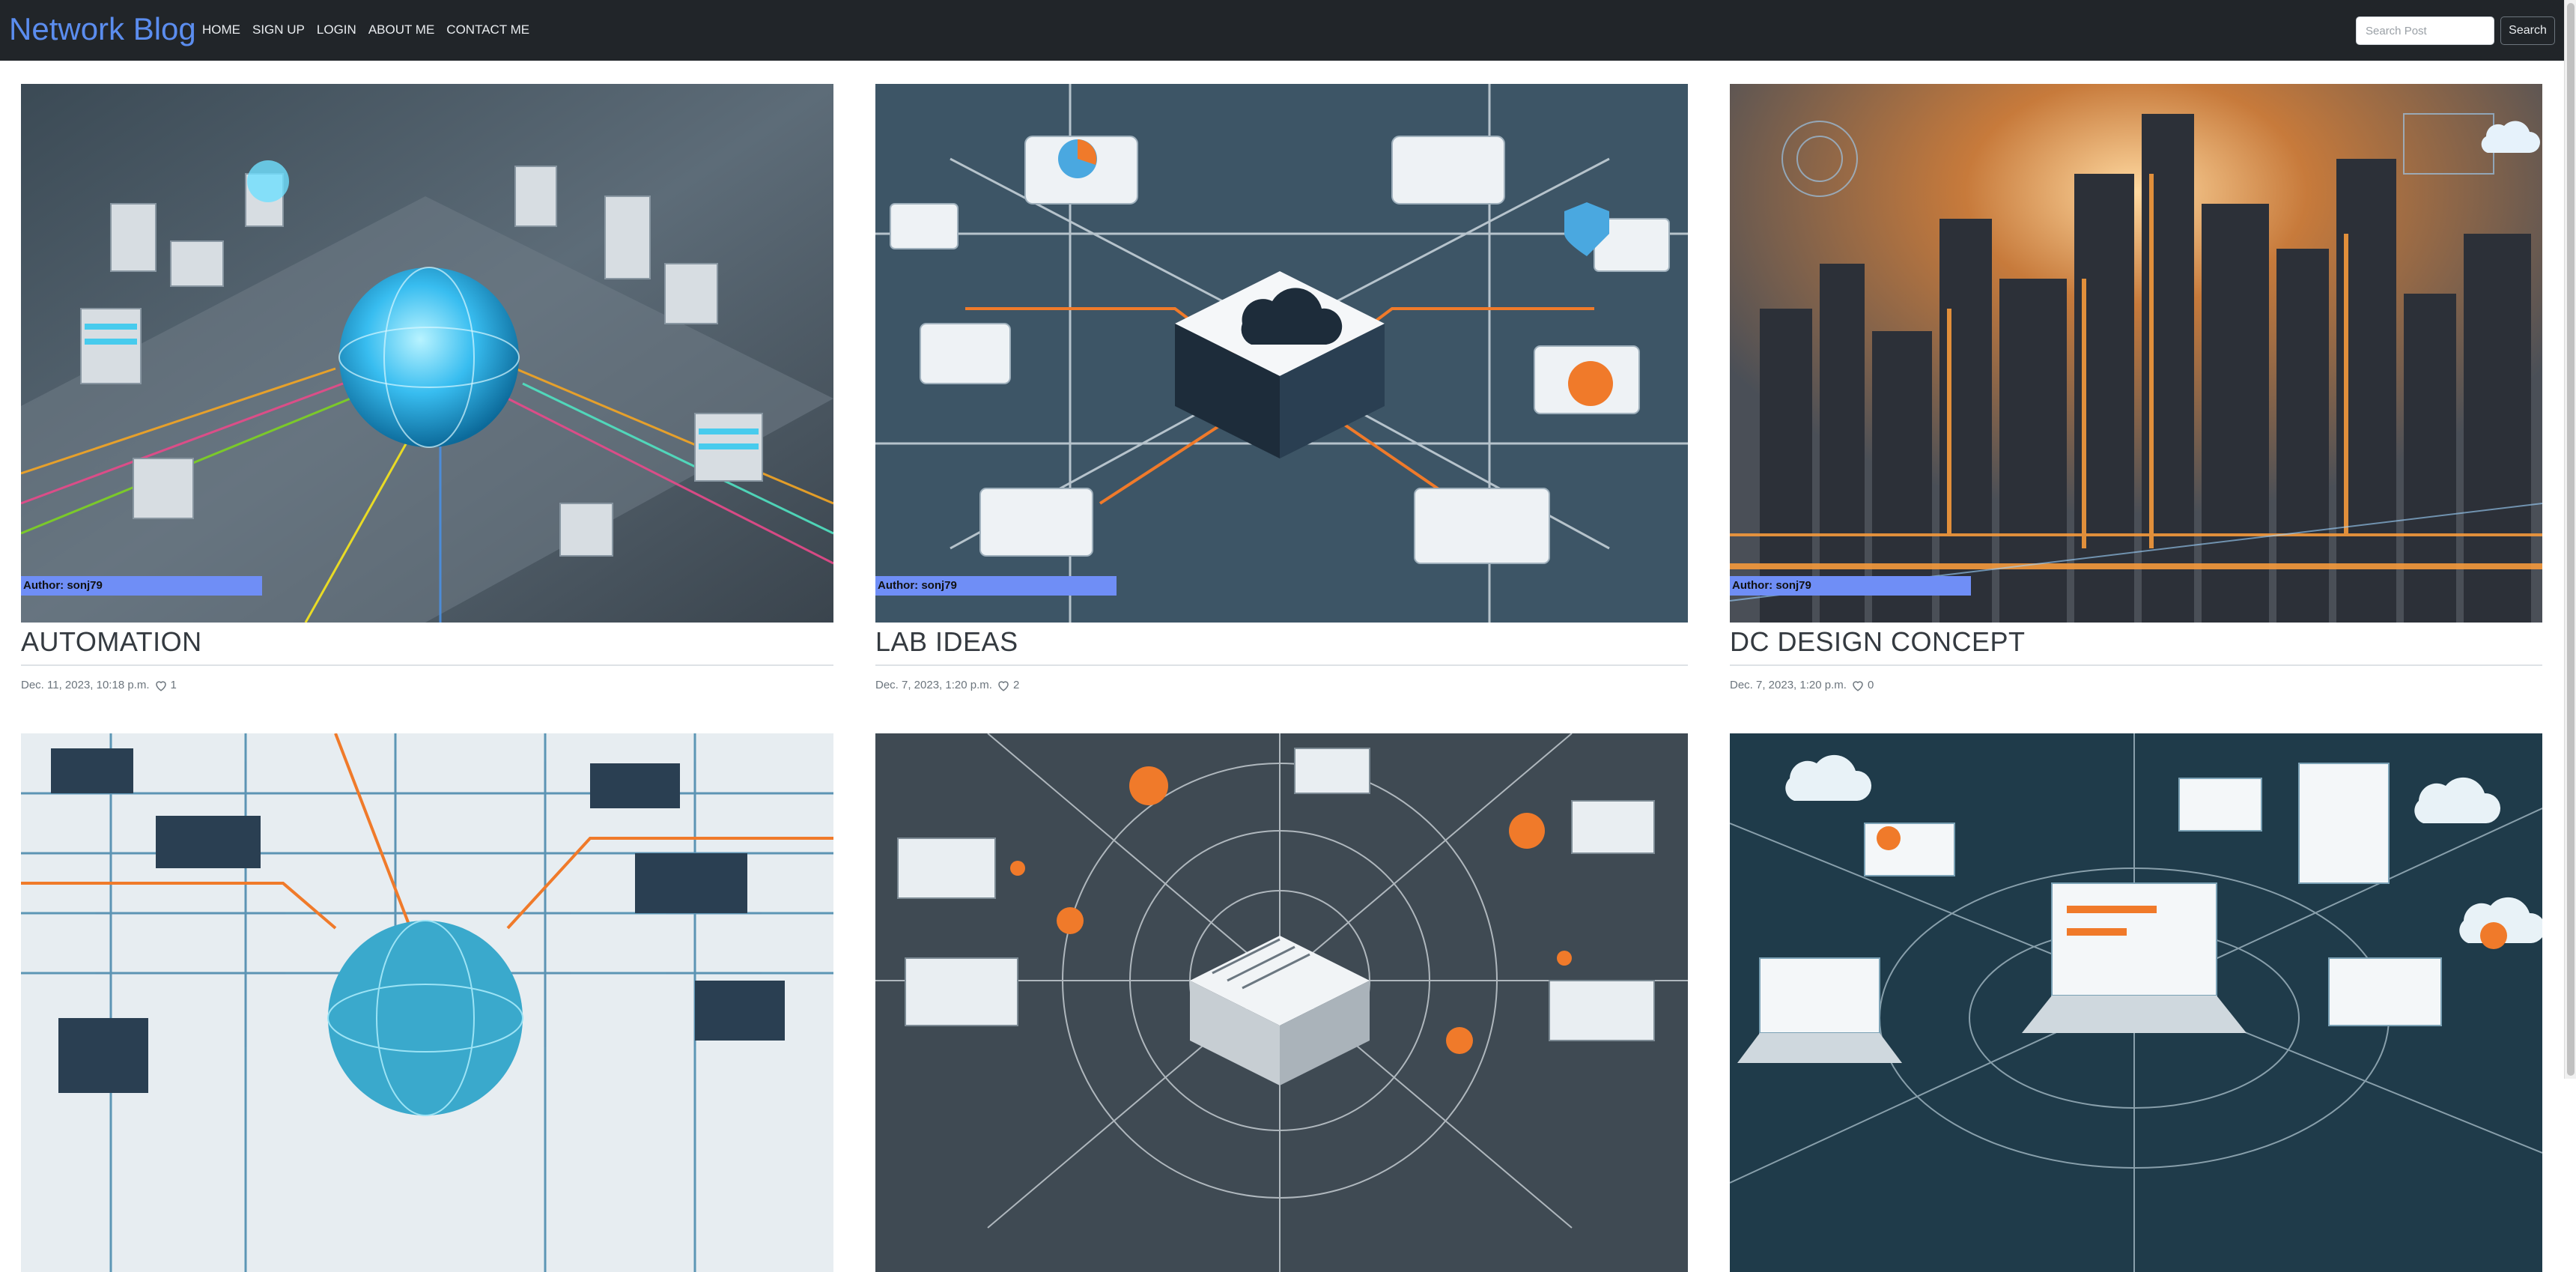 The image size is (2576, 1272). I want to click on scroll-thumb, so click(2571, 539).